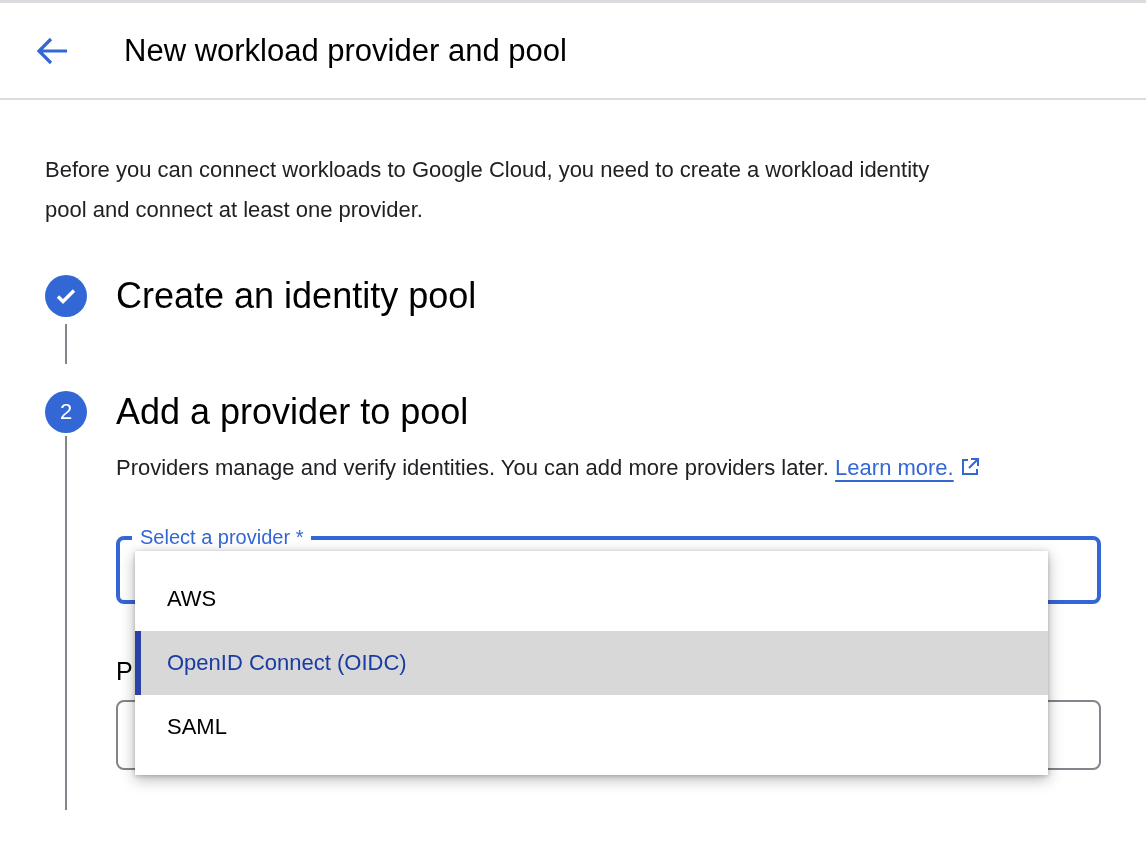 This screenshot has width=1146, height=864. What do you see at coordinates (297, 296) in the screenshot?
I see `step-title: Create an identity pool` at bounding box center [297, 296].